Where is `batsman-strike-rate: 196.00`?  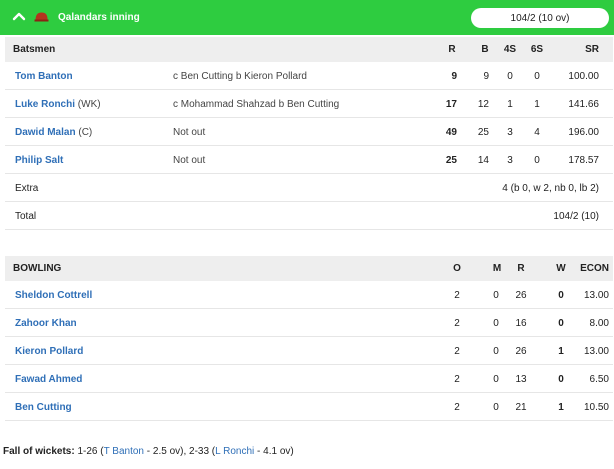 batsman-strike-rate: 196.00 is located at coordinates (583, 132).